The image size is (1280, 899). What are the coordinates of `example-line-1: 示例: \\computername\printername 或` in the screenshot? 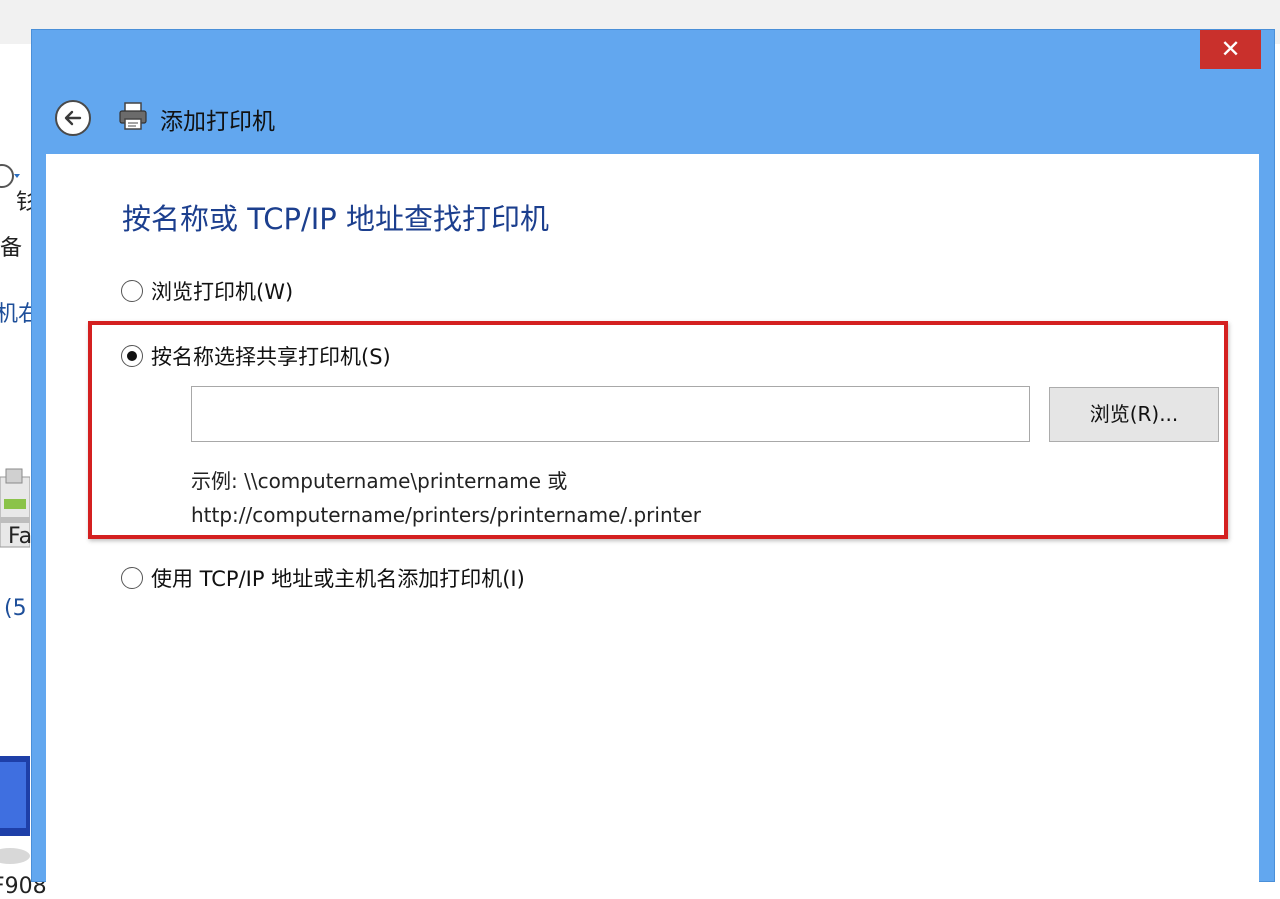 It's located at (379, 481).